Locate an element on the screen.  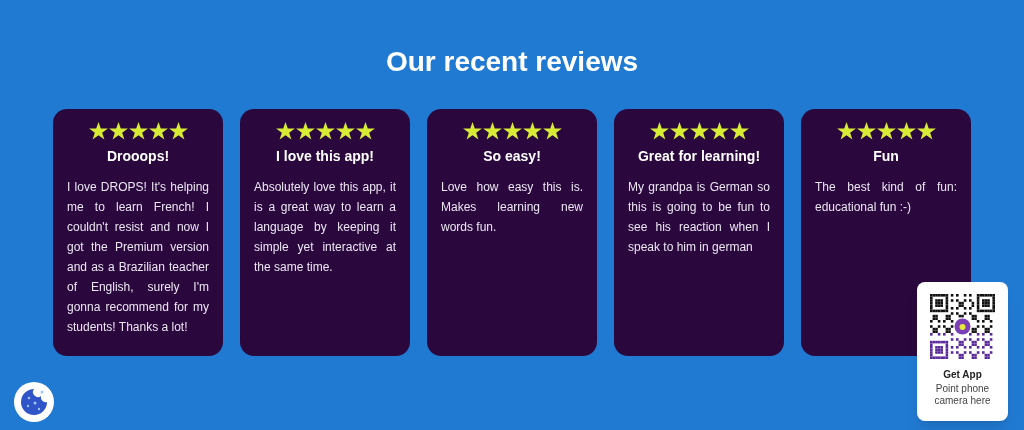
review-text: Absolutely love this app, it is a great way to learn a language by keeping it simple yet interactive at the same time. is located at coordinates (325, 227).